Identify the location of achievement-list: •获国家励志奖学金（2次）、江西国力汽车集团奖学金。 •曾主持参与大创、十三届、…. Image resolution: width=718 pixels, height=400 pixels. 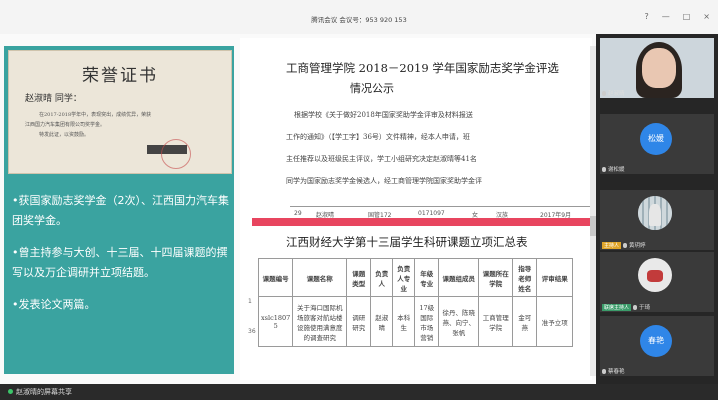
(122, 259).